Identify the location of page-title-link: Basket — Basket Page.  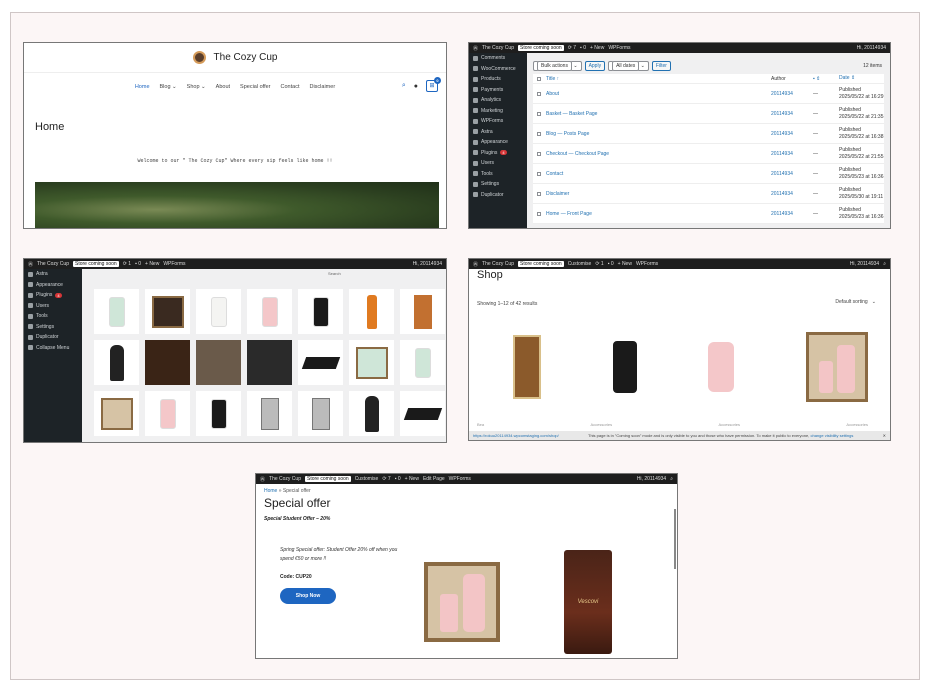
(658, 114).